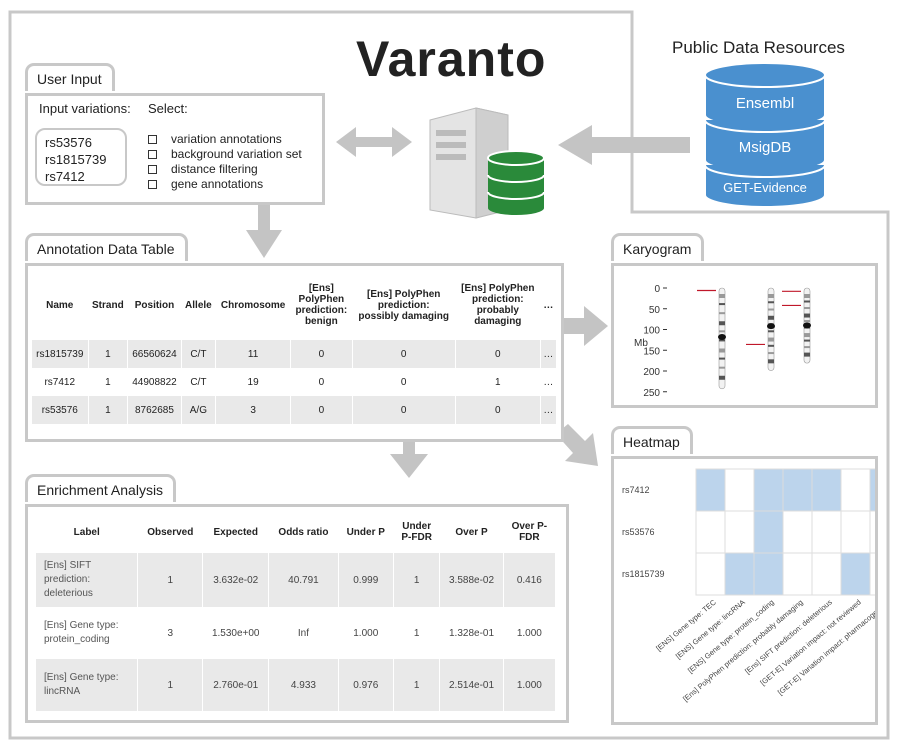 The height and width of the screenshot is (747, 900). Describe the element at coordinates (225, 154) in the screenshot. I see `option-background-set: background variation set` at that location.